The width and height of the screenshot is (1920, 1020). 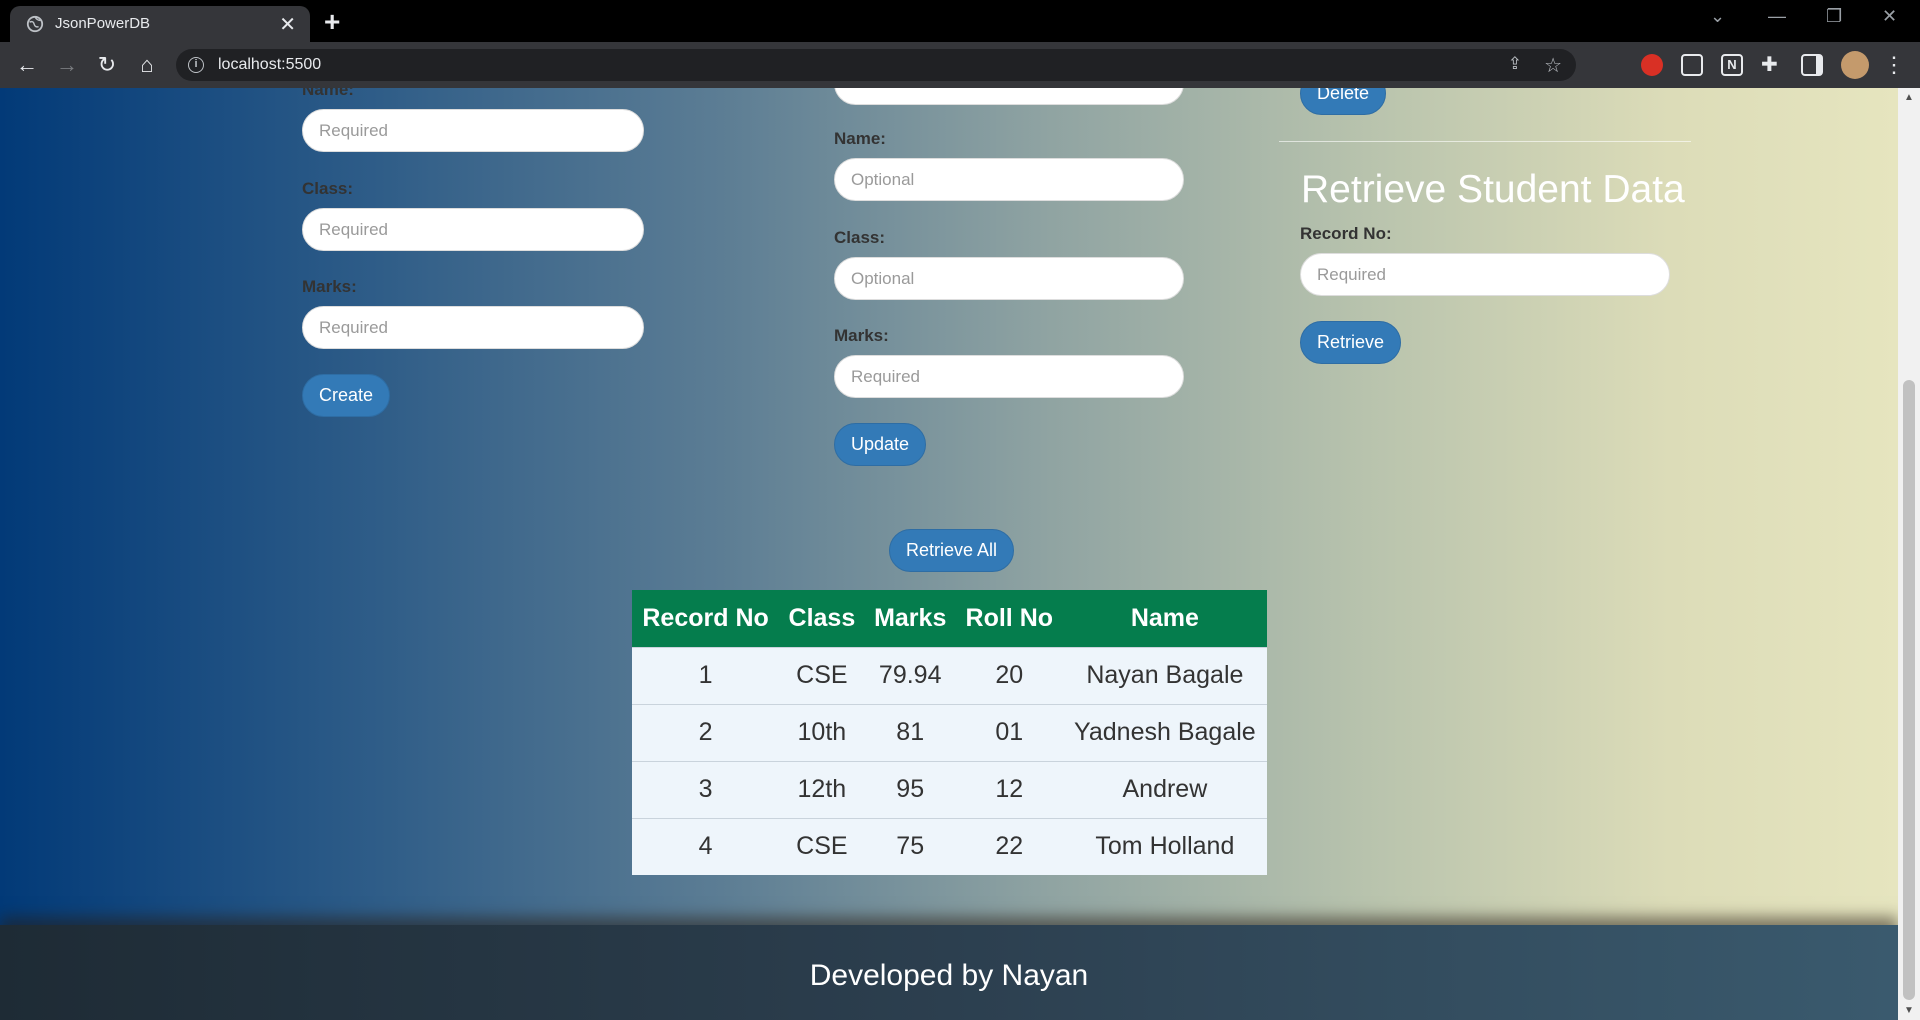 I want to click on update-class-input, so click(x=1009, y=278).